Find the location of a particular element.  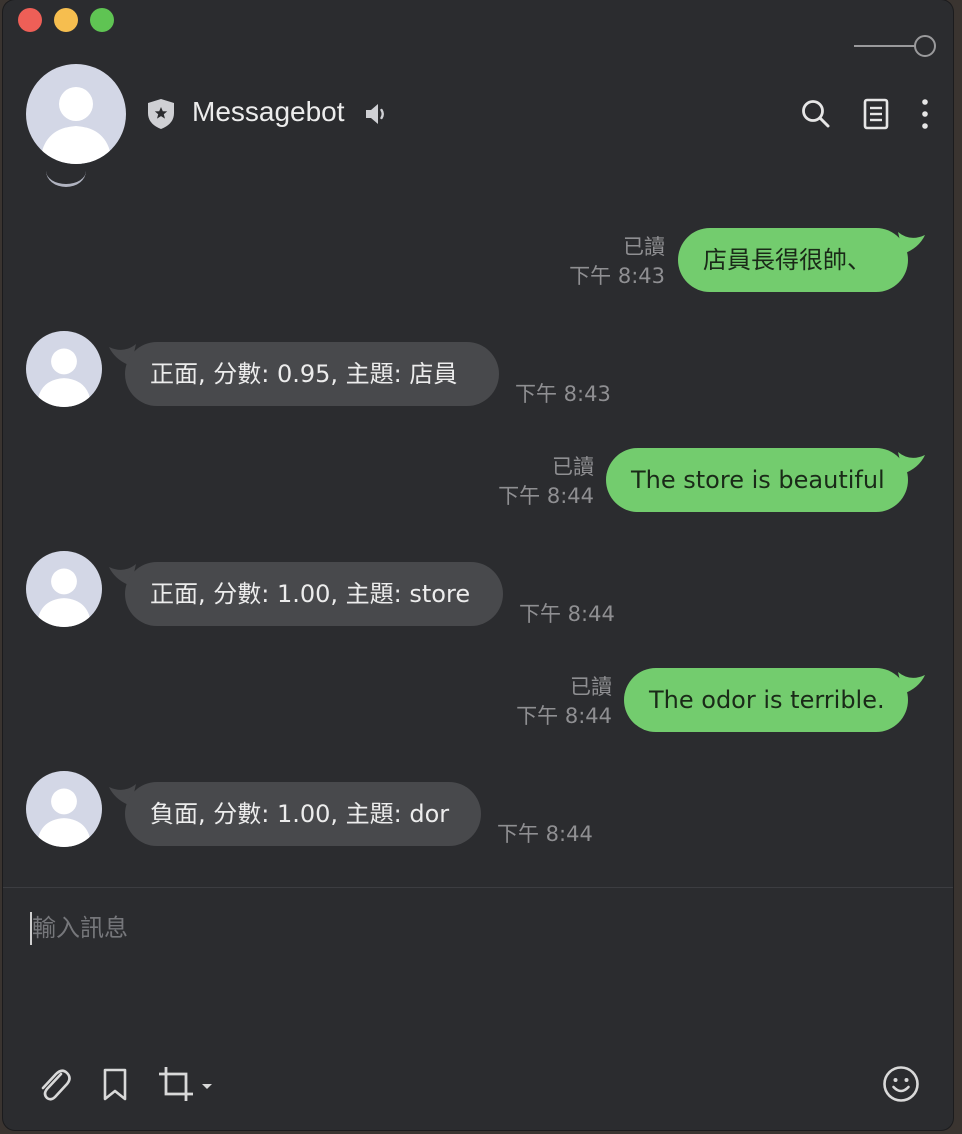

shield-star-icon is located at coordinates (161, 114).